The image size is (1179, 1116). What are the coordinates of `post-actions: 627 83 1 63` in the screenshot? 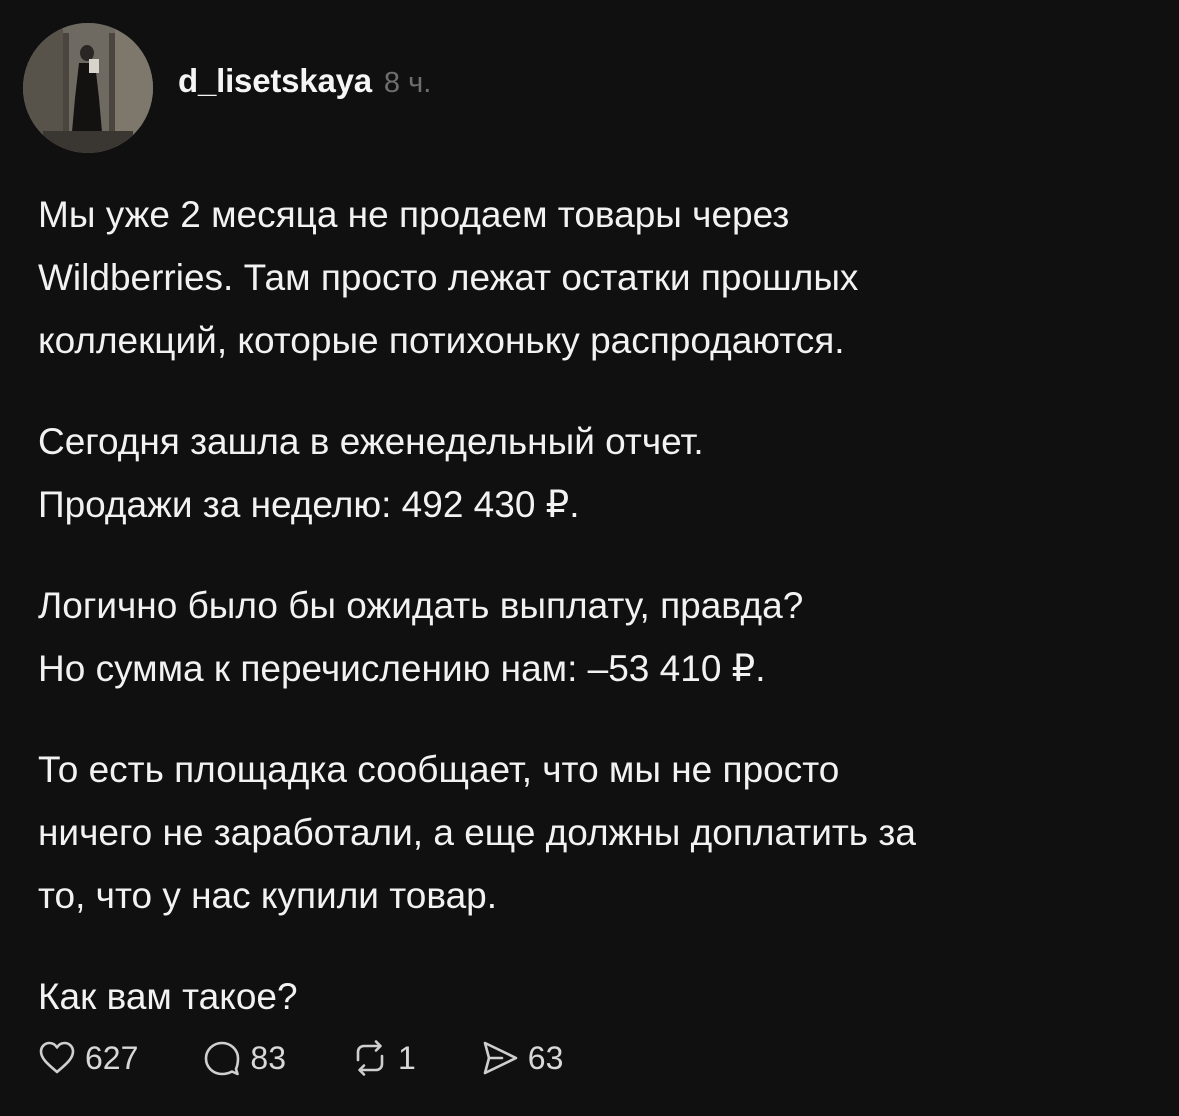 It's located at (332, 1058).